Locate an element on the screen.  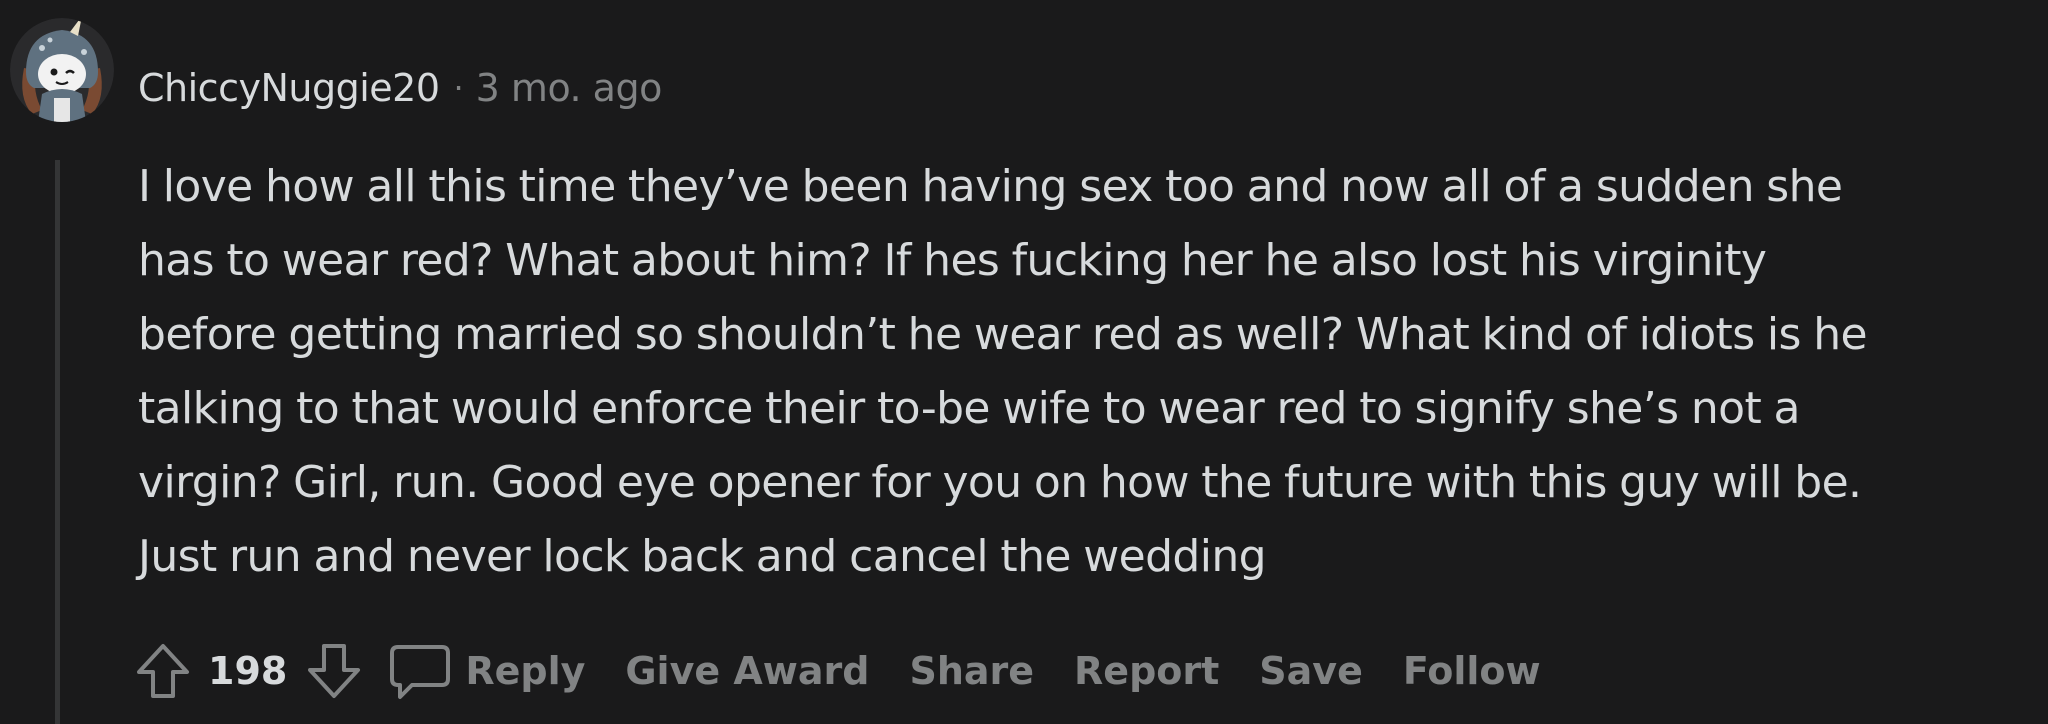
downvote-button is located at coordinates (334, 671).